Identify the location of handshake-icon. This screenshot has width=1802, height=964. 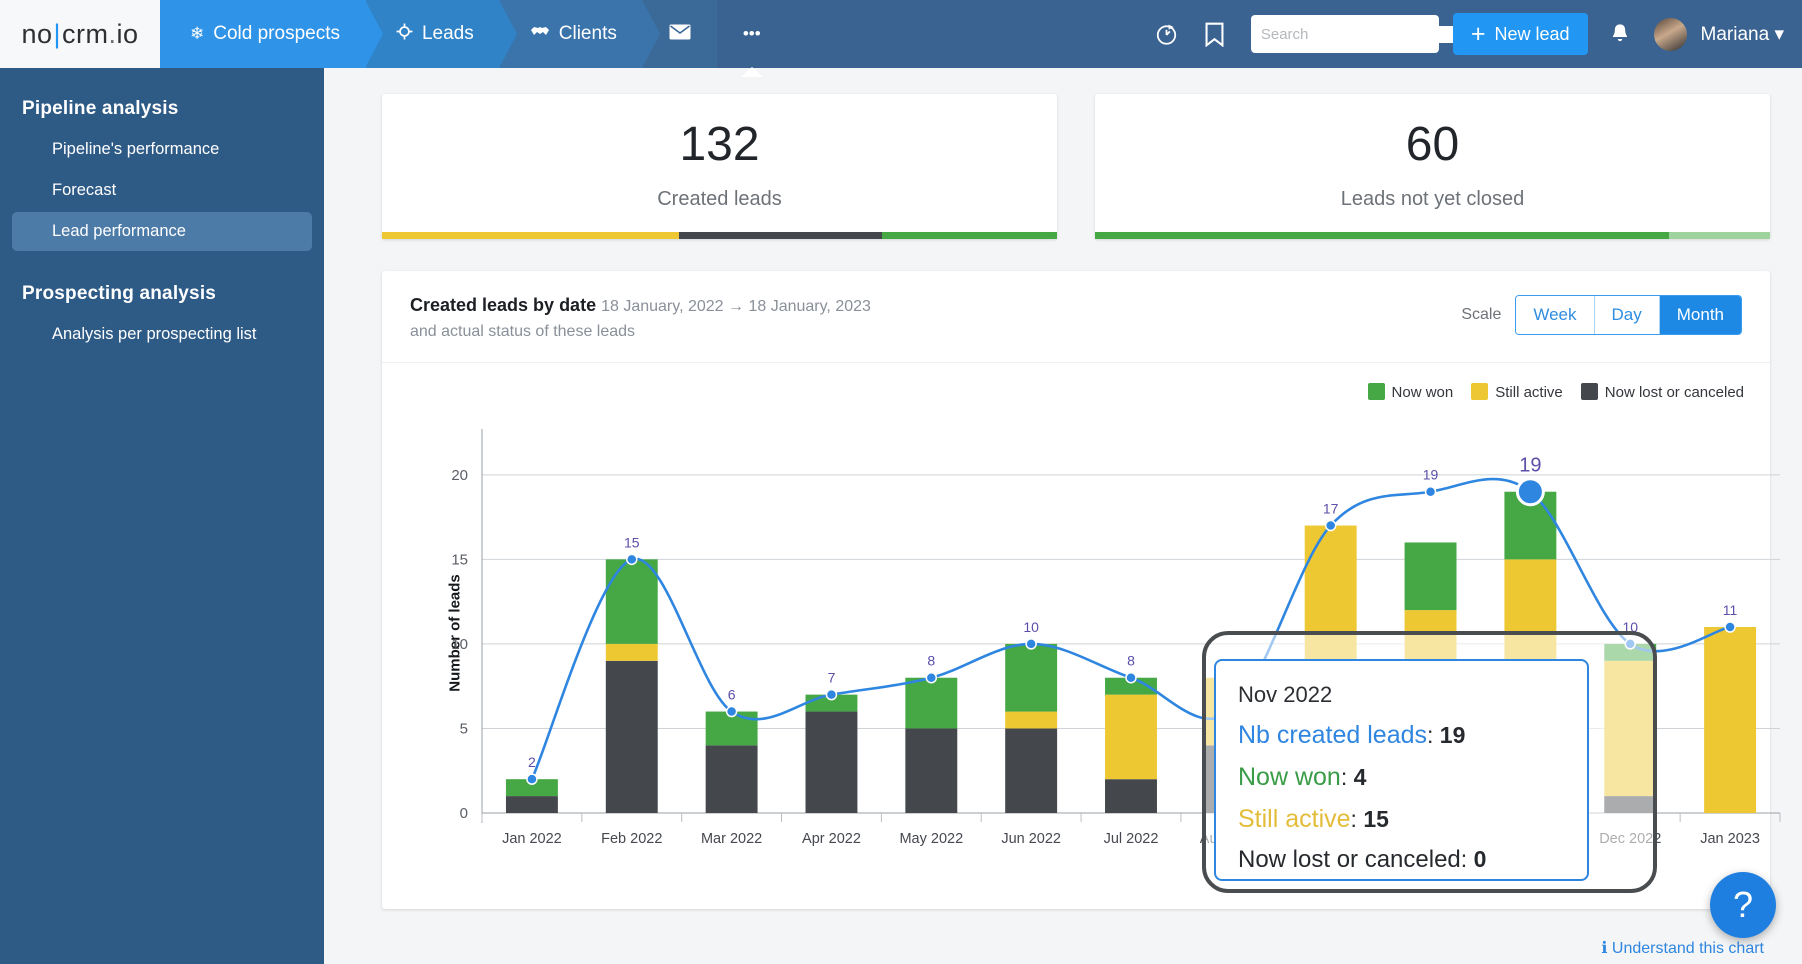
(540, 34).